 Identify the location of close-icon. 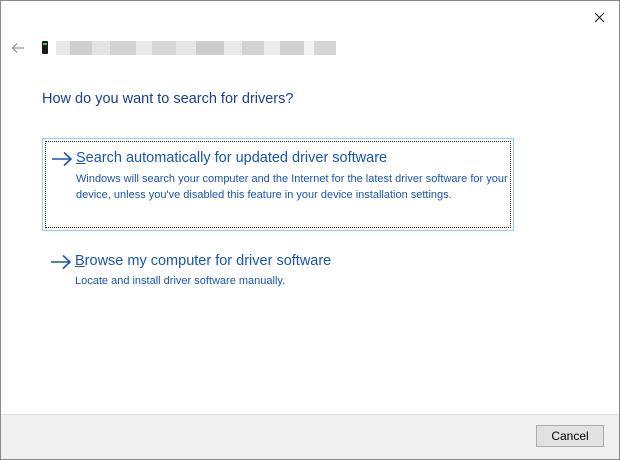
(599, 17).